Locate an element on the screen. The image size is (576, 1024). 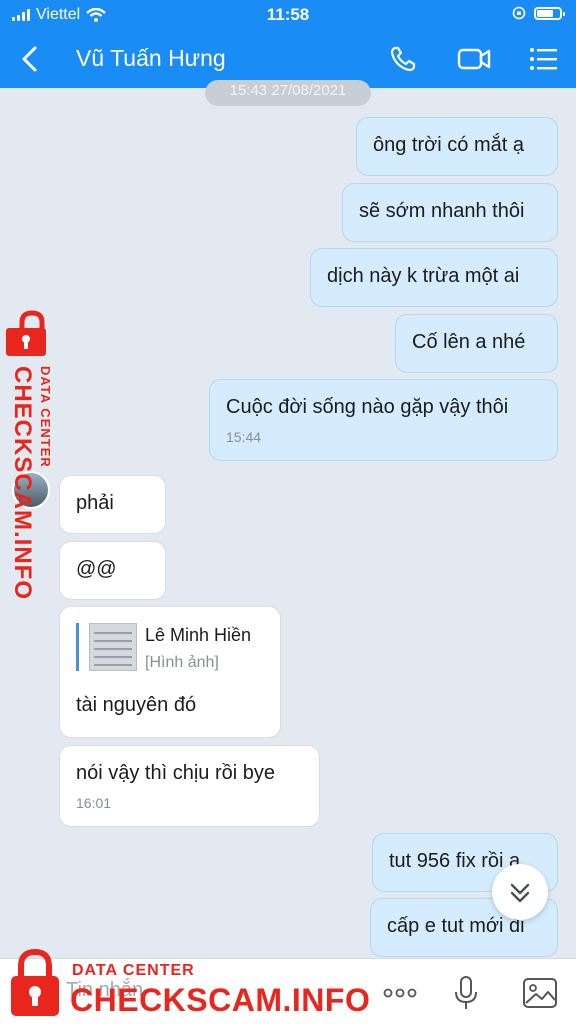
message-time: 16:01 is located at coordinates (94, 803).